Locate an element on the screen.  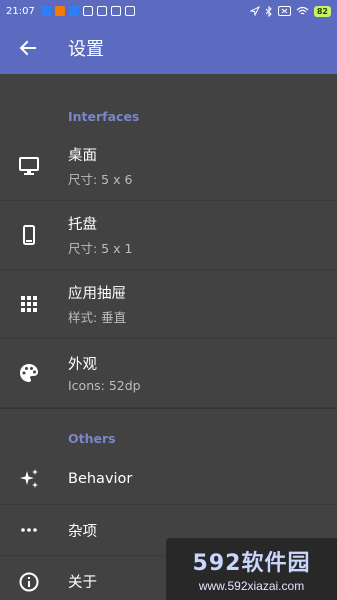
settings-item-behavior: Behavior is located at coordinates (168, 479).